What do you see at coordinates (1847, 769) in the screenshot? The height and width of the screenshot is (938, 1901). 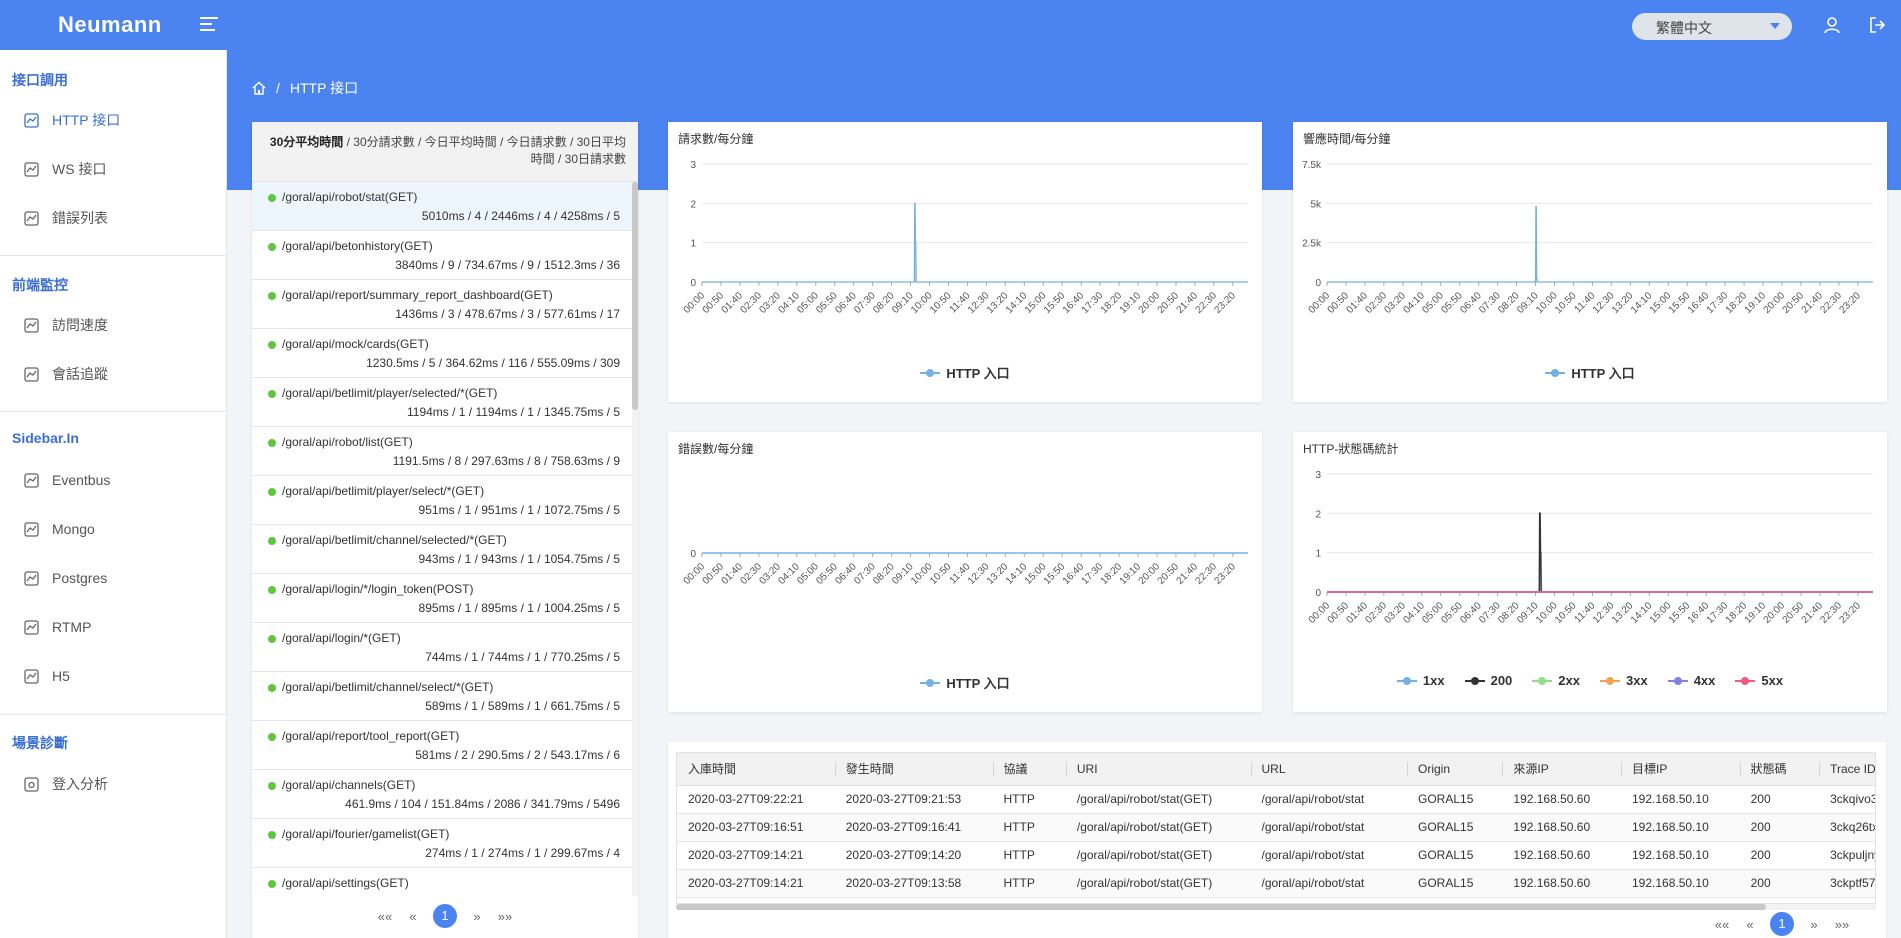 I see `column-header: Trace ID` at bounding box center [1847, 769].